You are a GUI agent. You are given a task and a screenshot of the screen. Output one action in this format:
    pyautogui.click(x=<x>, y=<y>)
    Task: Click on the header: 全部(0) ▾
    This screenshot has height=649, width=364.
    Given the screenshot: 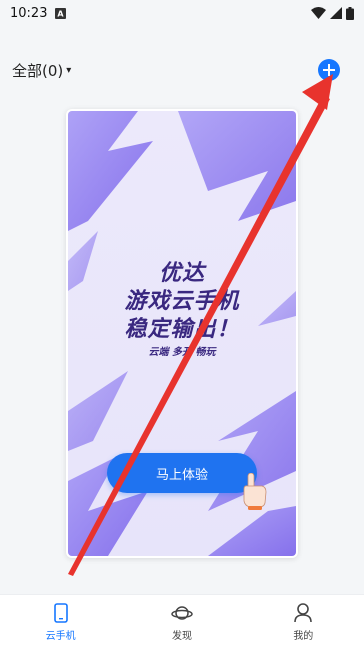 What is the action you would take?
    pyautogui.click(x=182, y=70)
    